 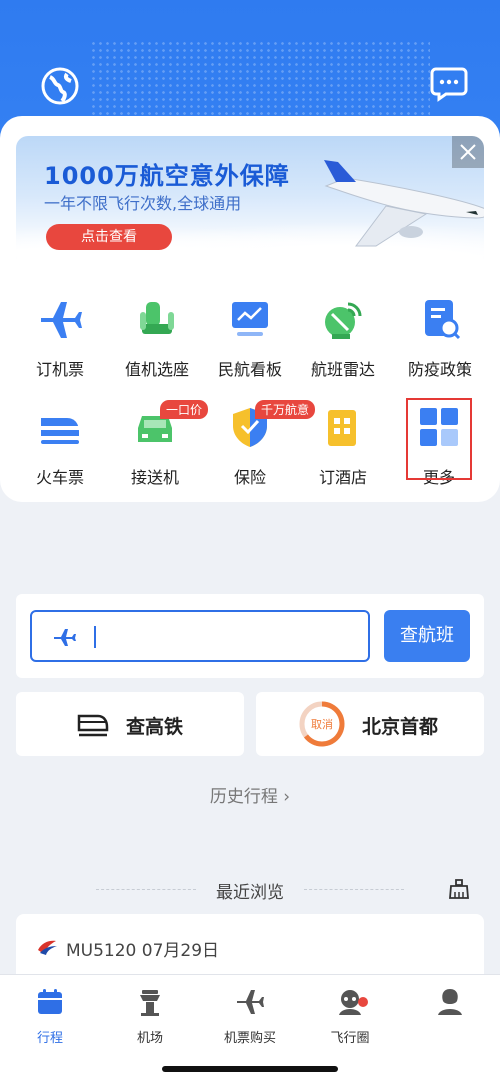 What do you see at coordinates (343, 320) in the screenshot?
I see `radar-icon` at bounding box center [343, 320].